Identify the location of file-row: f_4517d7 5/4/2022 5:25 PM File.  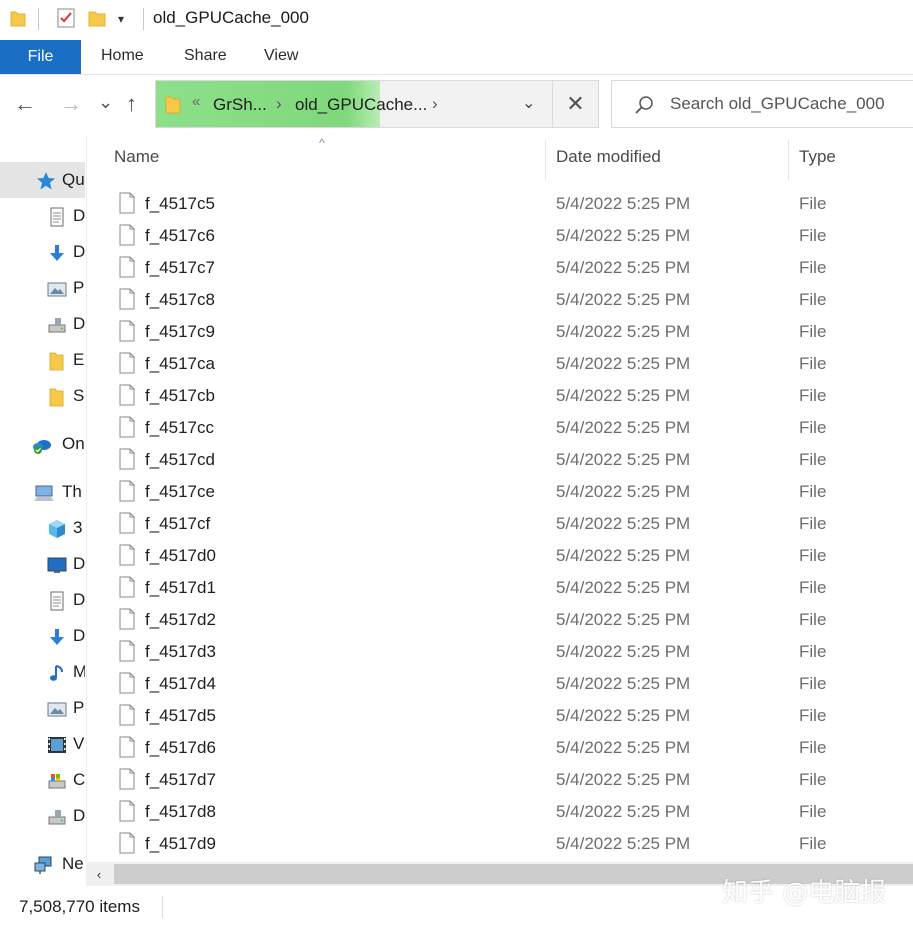
(500, 780).